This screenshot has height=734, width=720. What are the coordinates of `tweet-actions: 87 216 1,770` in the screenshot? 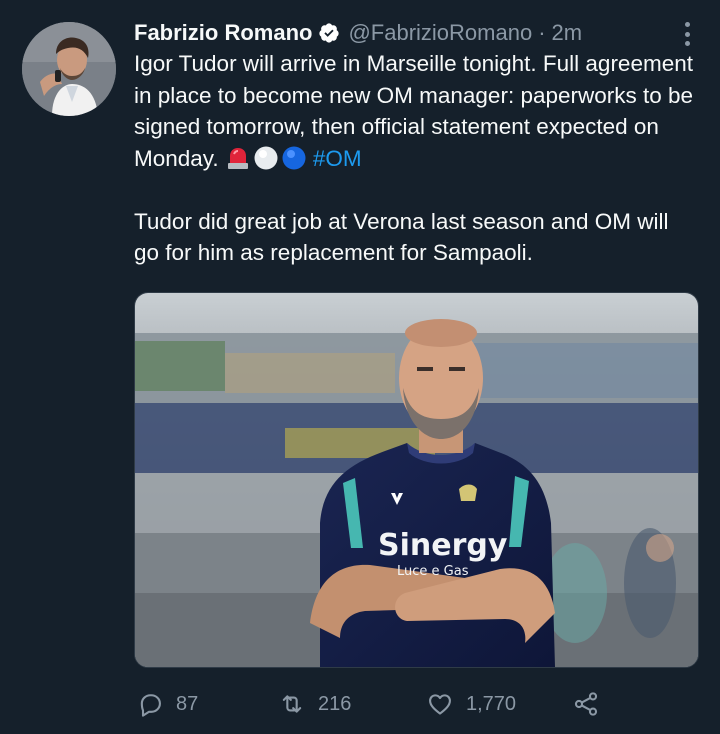 It's located at (374, 704).